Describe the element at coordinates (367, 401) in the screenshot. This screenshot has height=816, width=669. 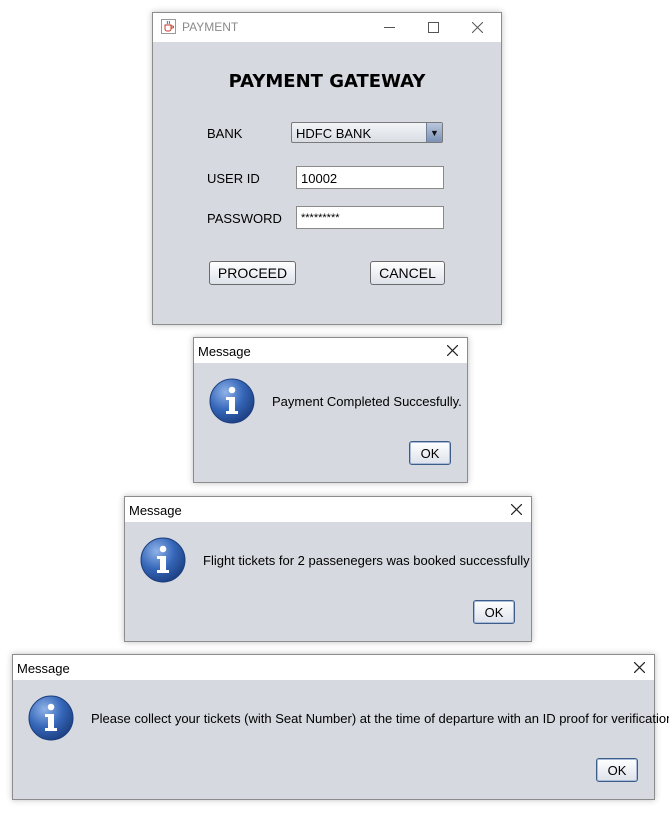
I see `dialog-message: Payment Completed Succesfully.` at that location.